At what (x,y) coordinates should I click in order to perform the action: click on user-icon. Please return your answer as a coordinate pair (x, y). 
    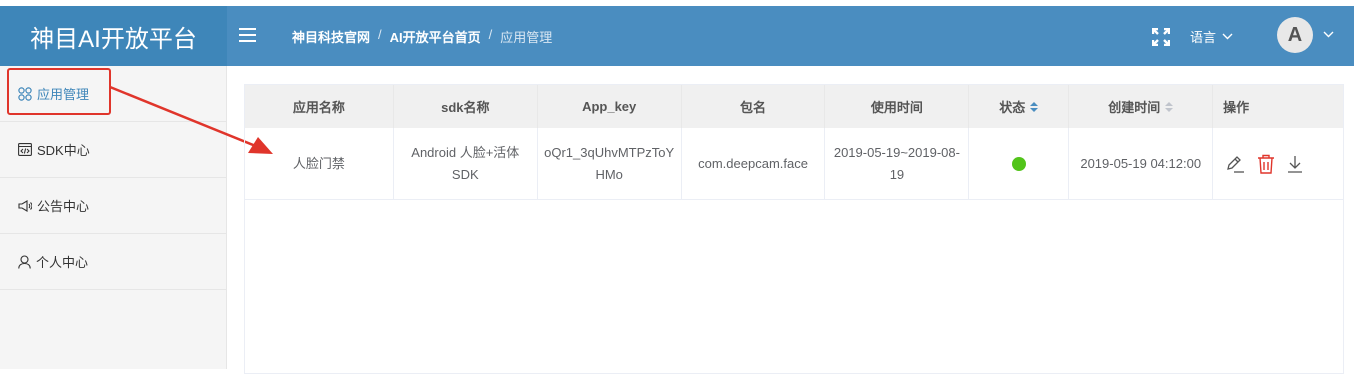
    Looking at the image, I should click on (24, 261).